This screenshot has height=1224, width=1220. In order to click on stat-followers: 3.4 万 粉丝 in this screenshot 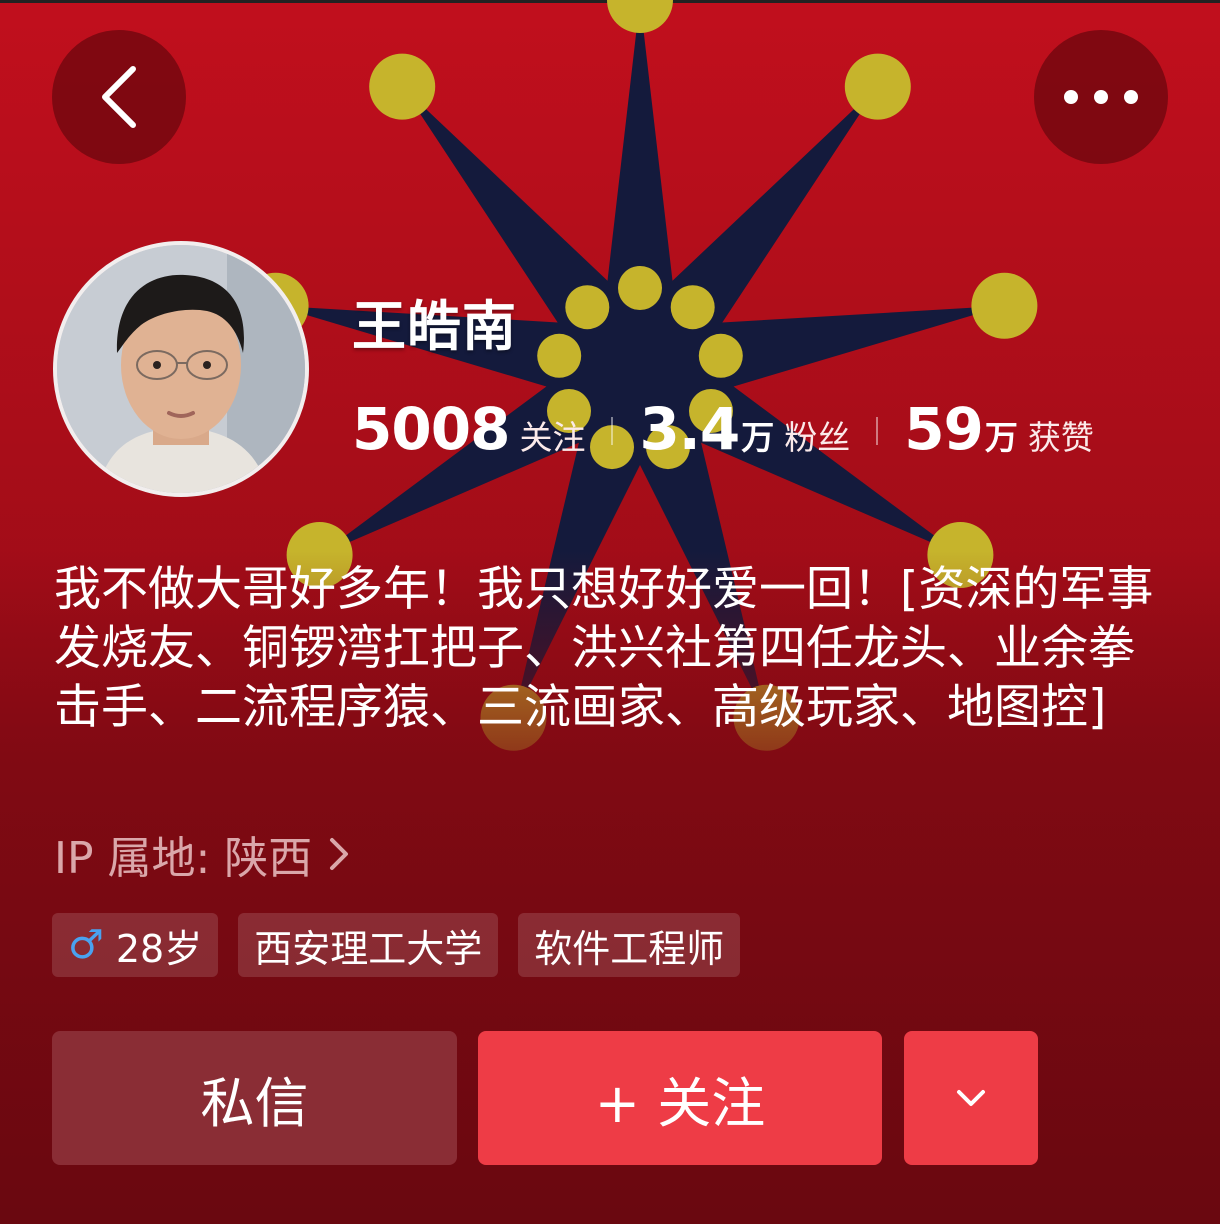, I will do `click(744, 429)`.